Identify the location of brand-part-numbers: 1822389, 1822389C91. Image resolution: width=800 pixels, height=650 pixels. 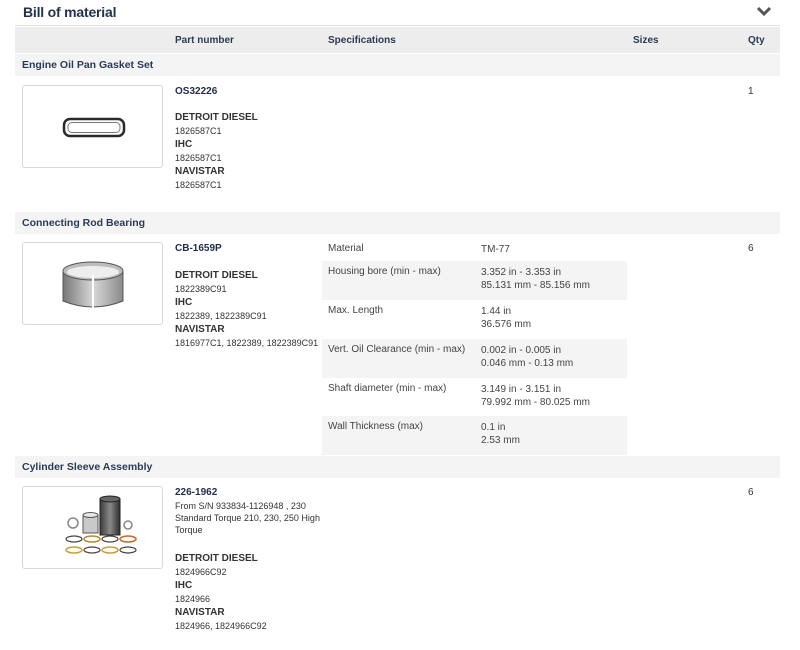
(221, 316).